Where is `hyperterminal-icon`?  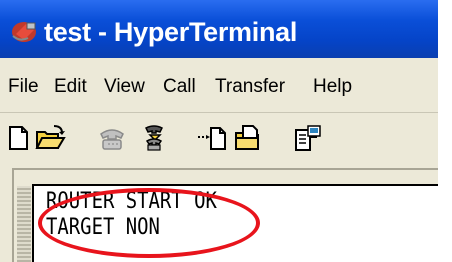 hyperterminal-icon is located at coordinates (24, 32).